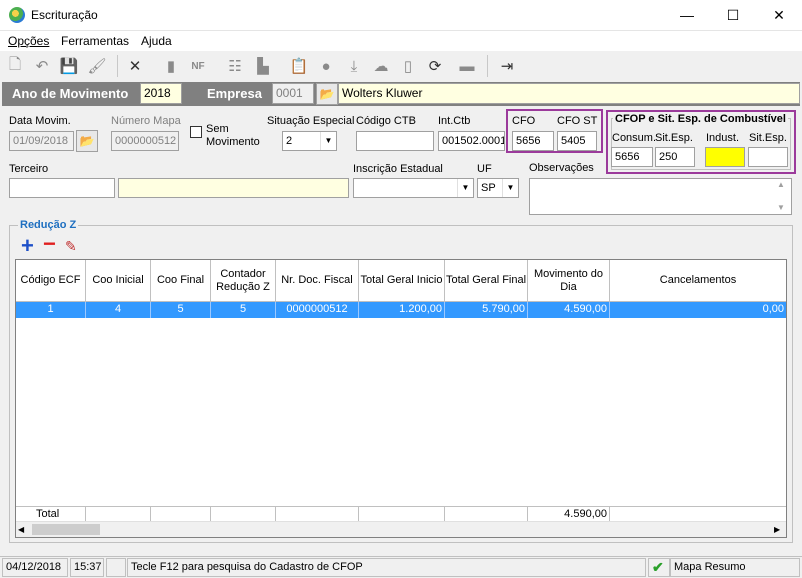  What do you see at coordinates (634, 138) in the screenshot?
I see `consum-label: Consum.` at bounding box center [634, 138].